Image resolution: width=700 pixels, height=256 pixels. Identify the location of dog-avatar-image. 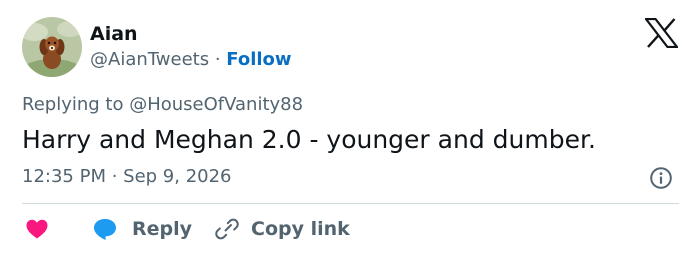
(52, 47).